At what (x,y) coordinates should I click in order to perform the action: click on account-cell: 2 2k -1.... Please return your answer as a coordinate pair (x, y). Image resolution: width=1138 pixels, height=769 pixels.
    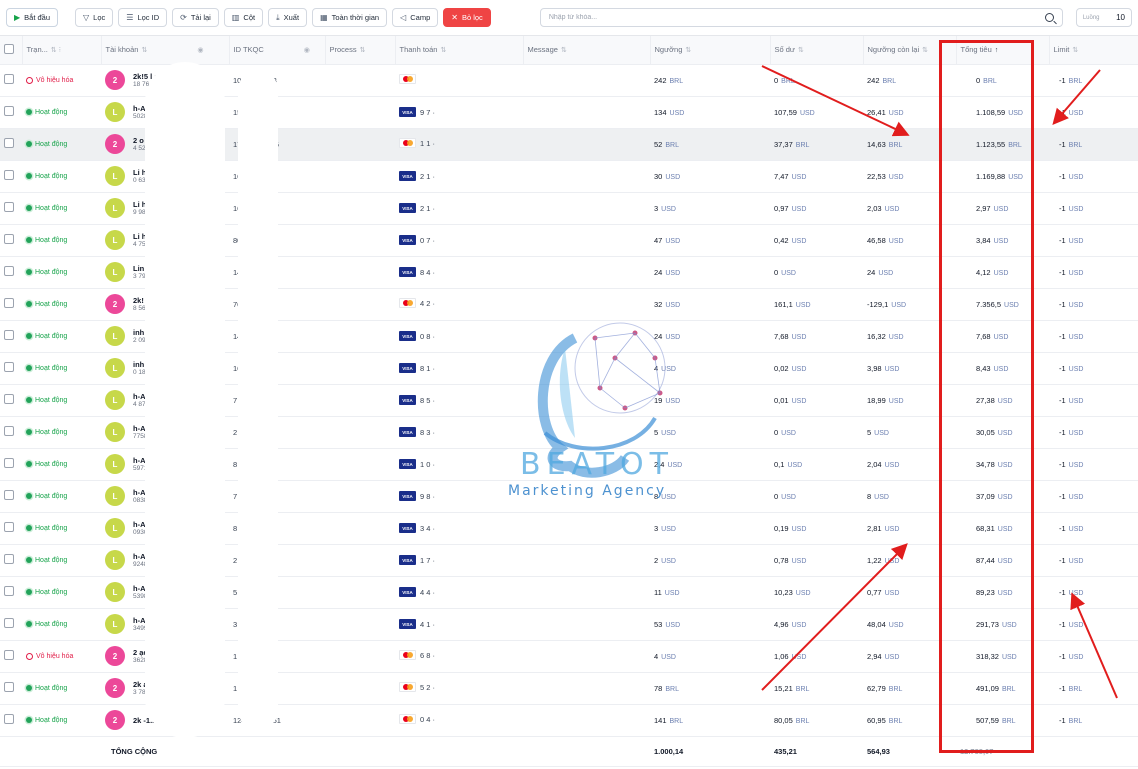
    Looking at the image, I should click on (165, 720).